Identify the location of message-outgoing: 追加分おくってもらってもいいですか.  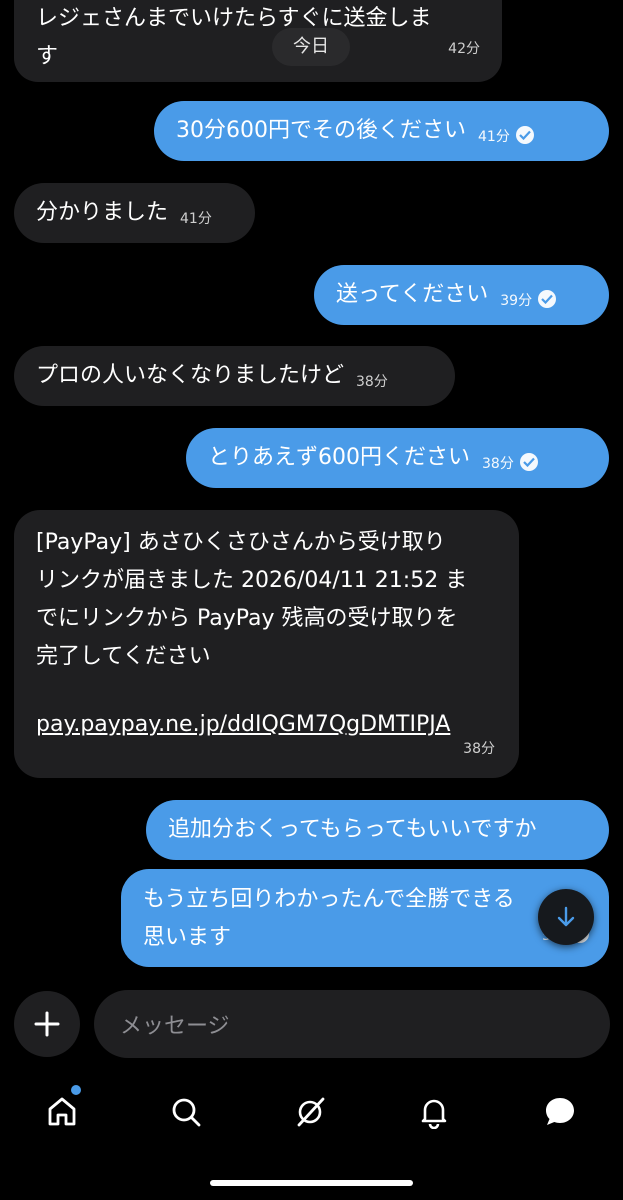
(377, 830).